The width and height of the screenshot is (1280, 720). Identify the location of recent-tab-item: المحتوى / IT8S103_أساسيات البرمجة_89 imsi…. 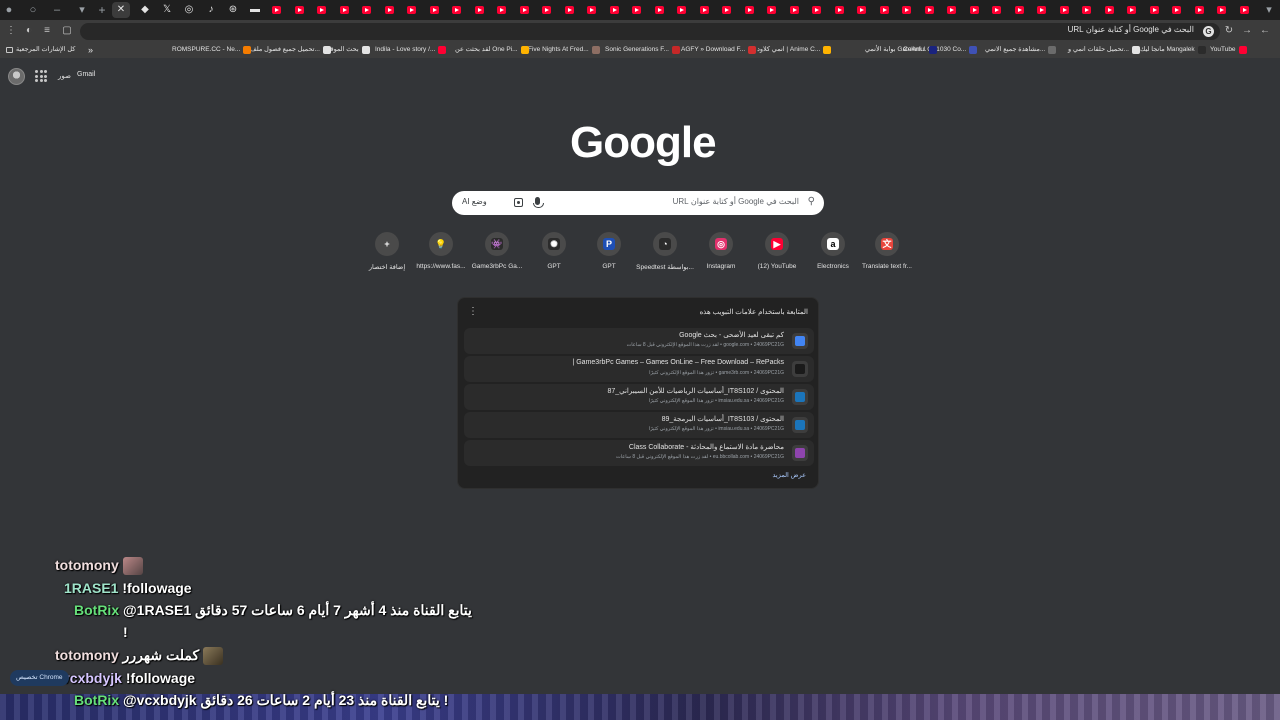
(639, 425).